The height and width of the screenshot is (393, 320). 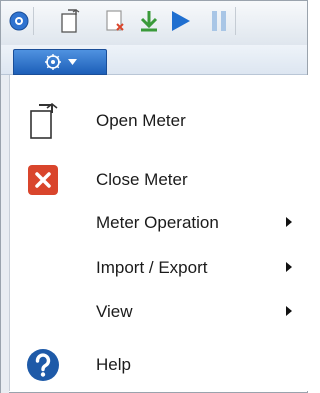 I want to click on menu-item-open-meter: Open Meter, so click(x=159, y=121).